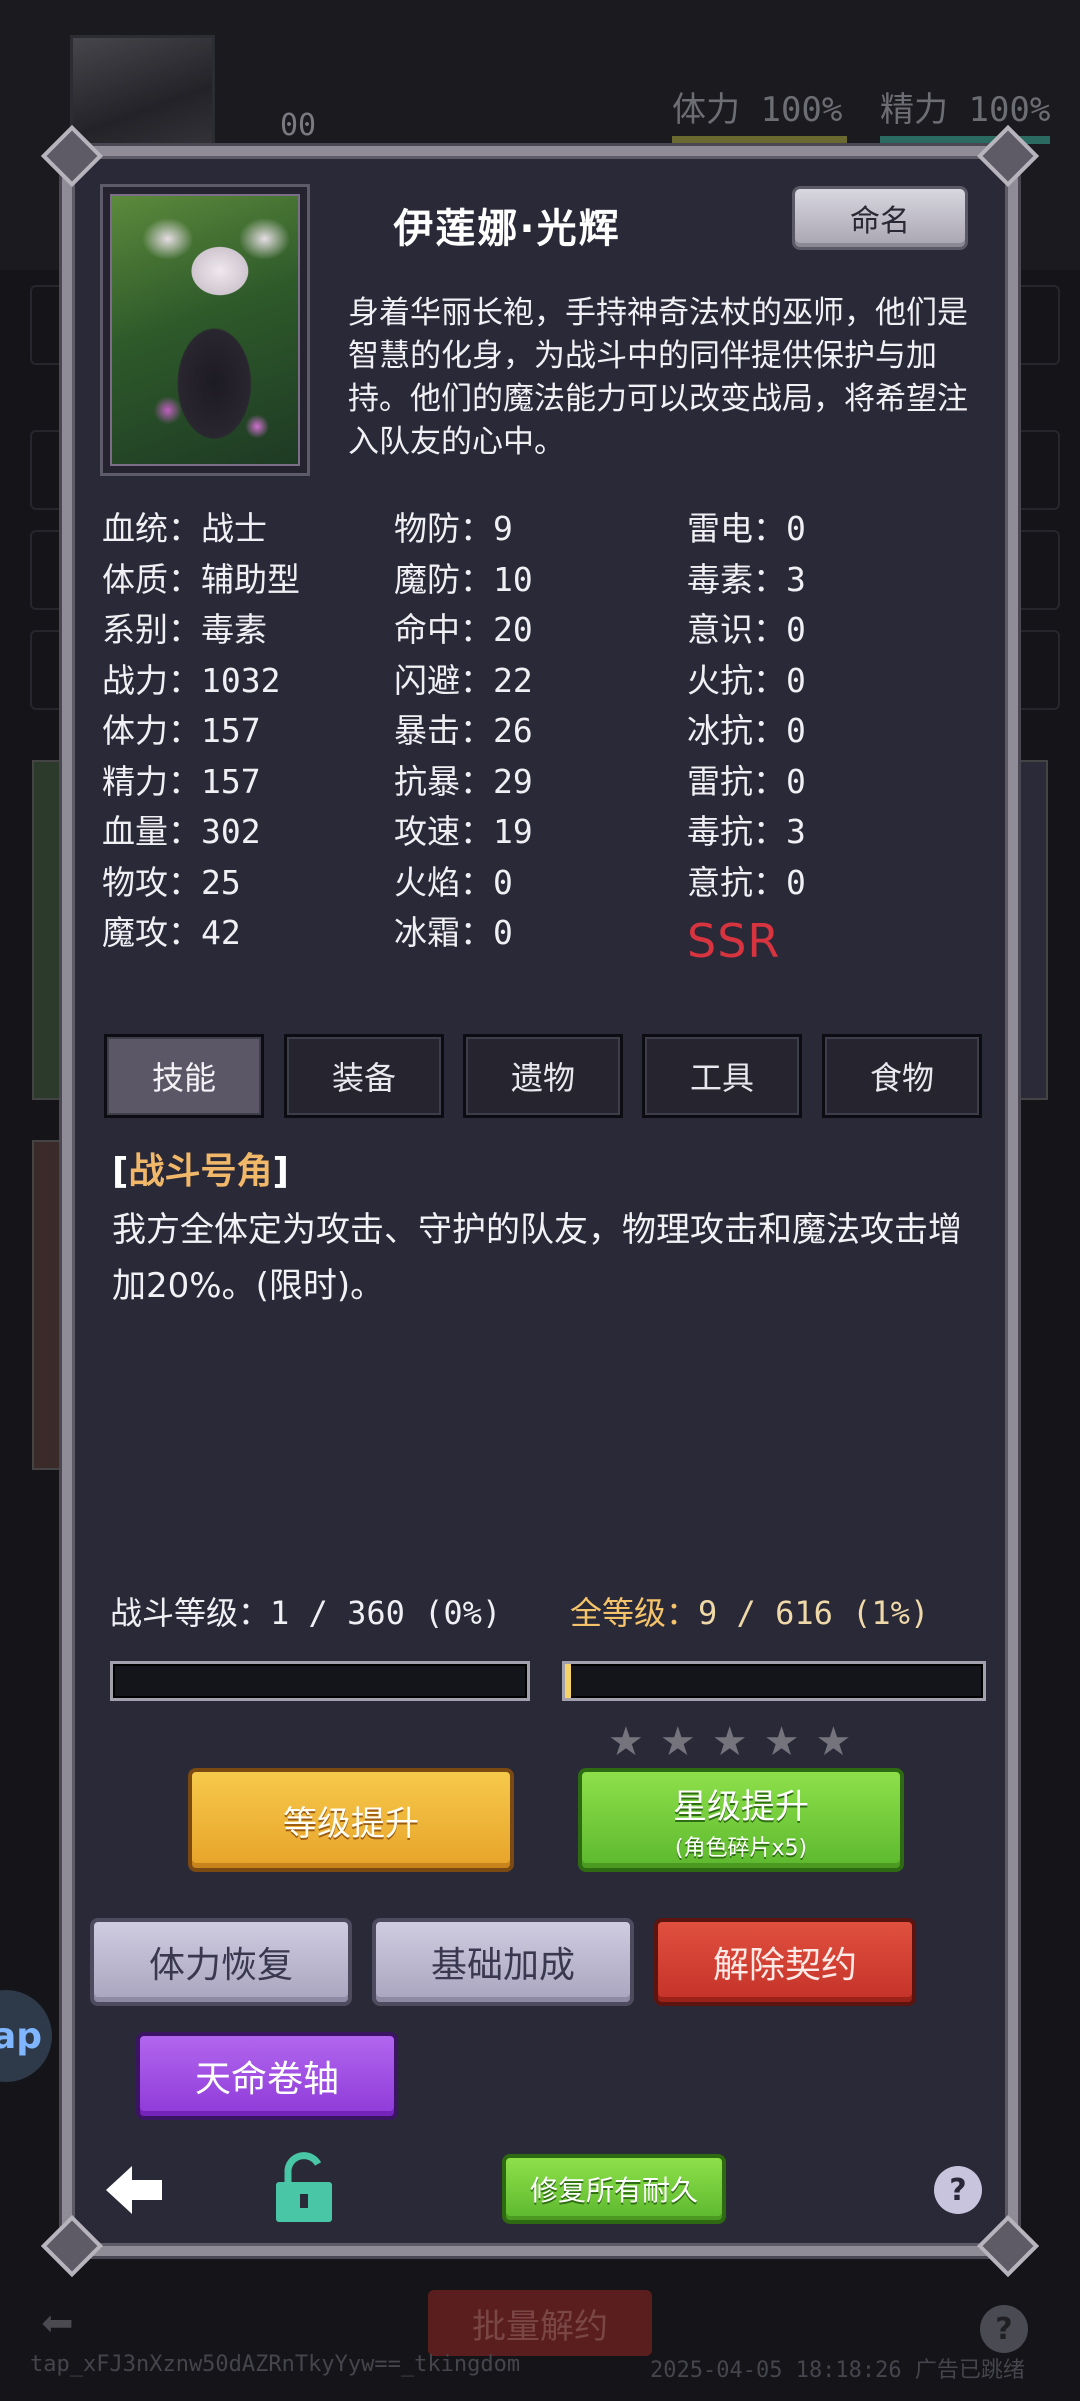 Image resolution: width=1080 pixels, height=2401 pixels. What do you see at coordinates (507, 229) in the screenshot?
I see `character-name: 伊莲娜·光辉` at bounding box center [507, 229].